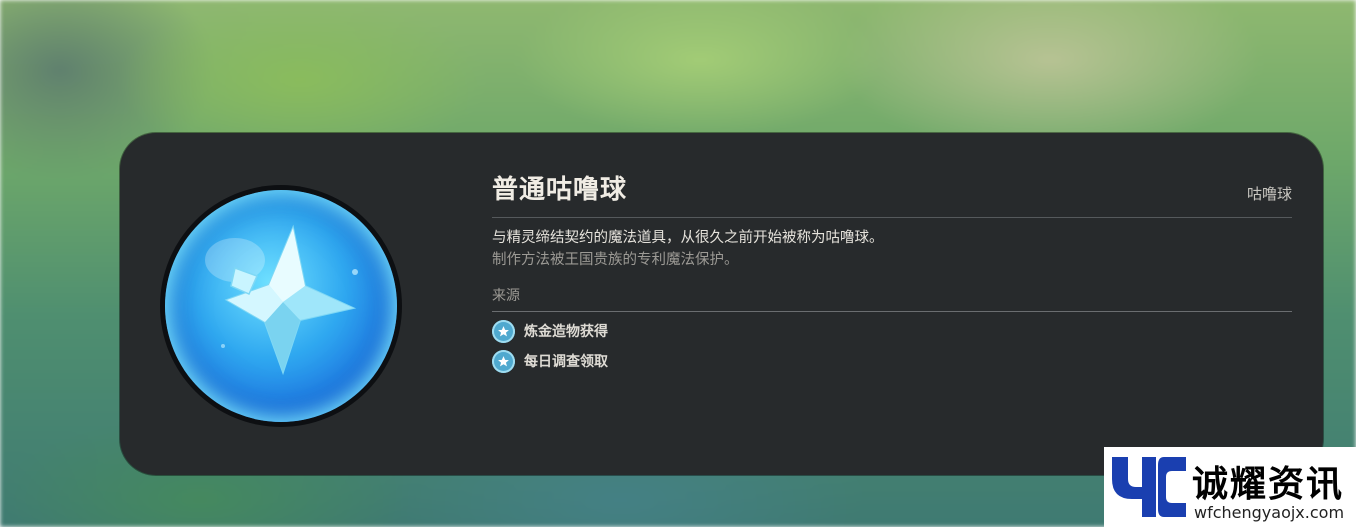  Describe the element at coordinates (566, 362) in the screenshot. I see `source-item-text: 每日调查领取` at that location.